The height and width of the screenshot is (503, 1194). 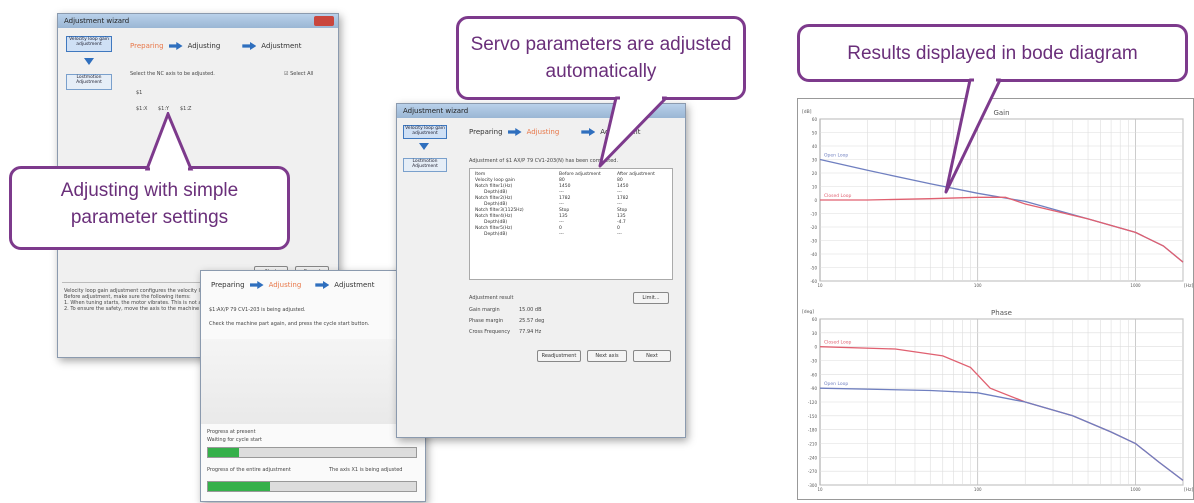 I want to click on readjustment-button: Readjustment, so click(x=559, y=356).